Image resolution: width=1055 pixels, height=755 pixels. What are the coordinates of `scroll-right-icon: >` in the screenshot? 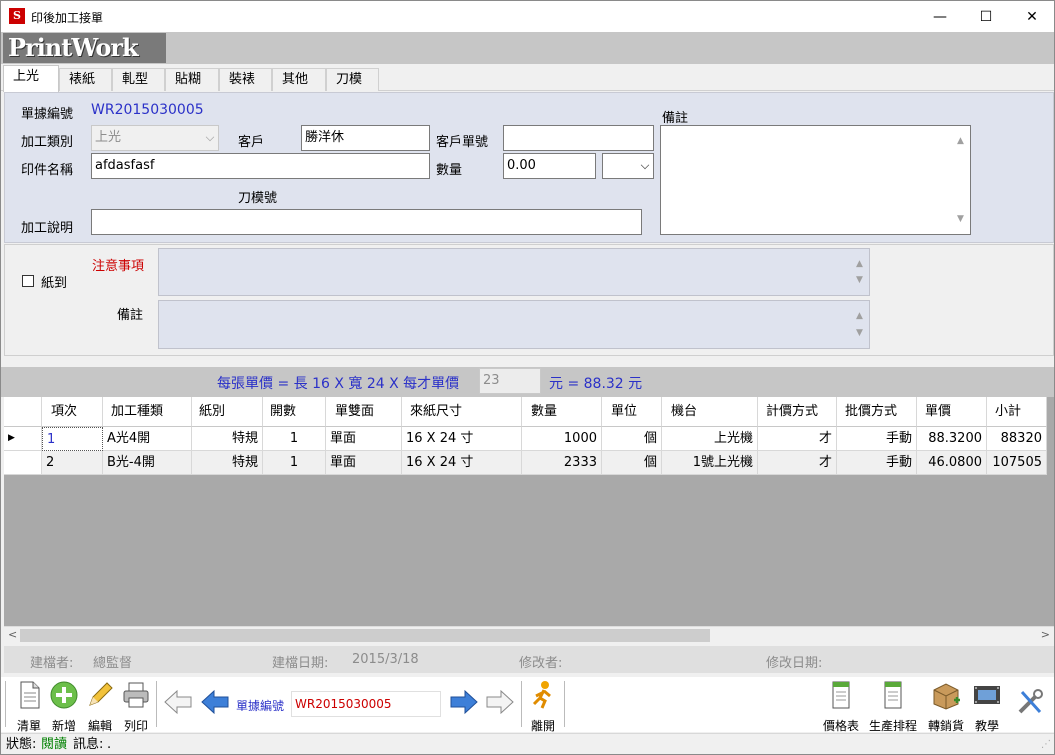 It's located at (1045, 634).